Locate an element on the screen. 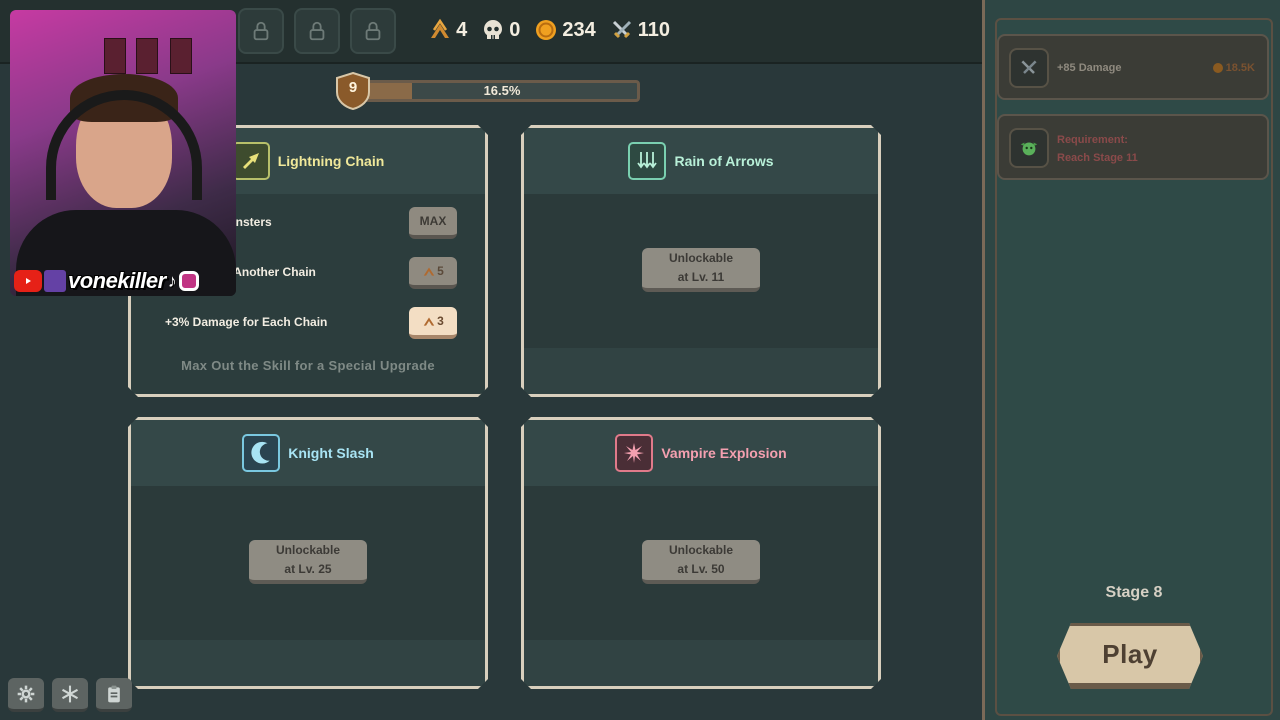 The width and height of the screenshot is (1280, 720). starburst-icon is located at coordinates (634, 453).